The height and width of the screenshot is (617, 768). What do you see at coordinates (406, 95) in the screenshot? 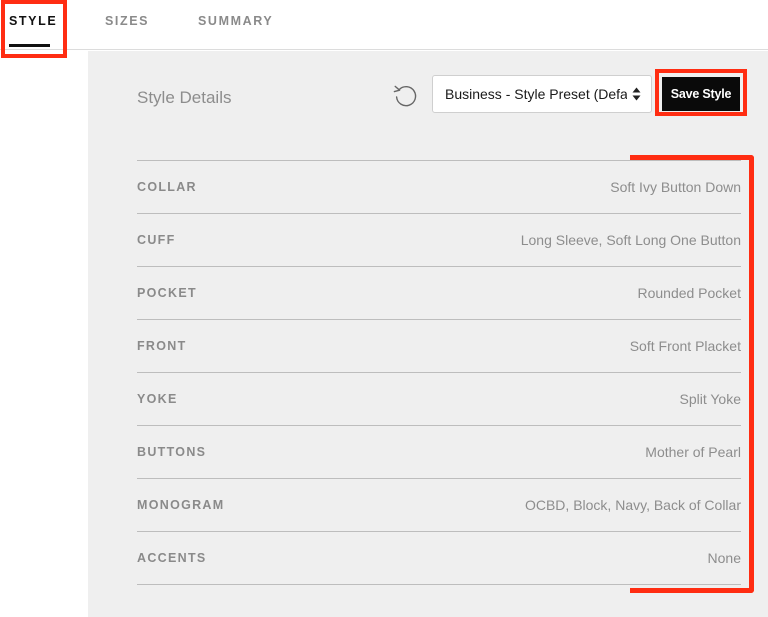
I see `reset-icon` at bounding box center [406, 95].